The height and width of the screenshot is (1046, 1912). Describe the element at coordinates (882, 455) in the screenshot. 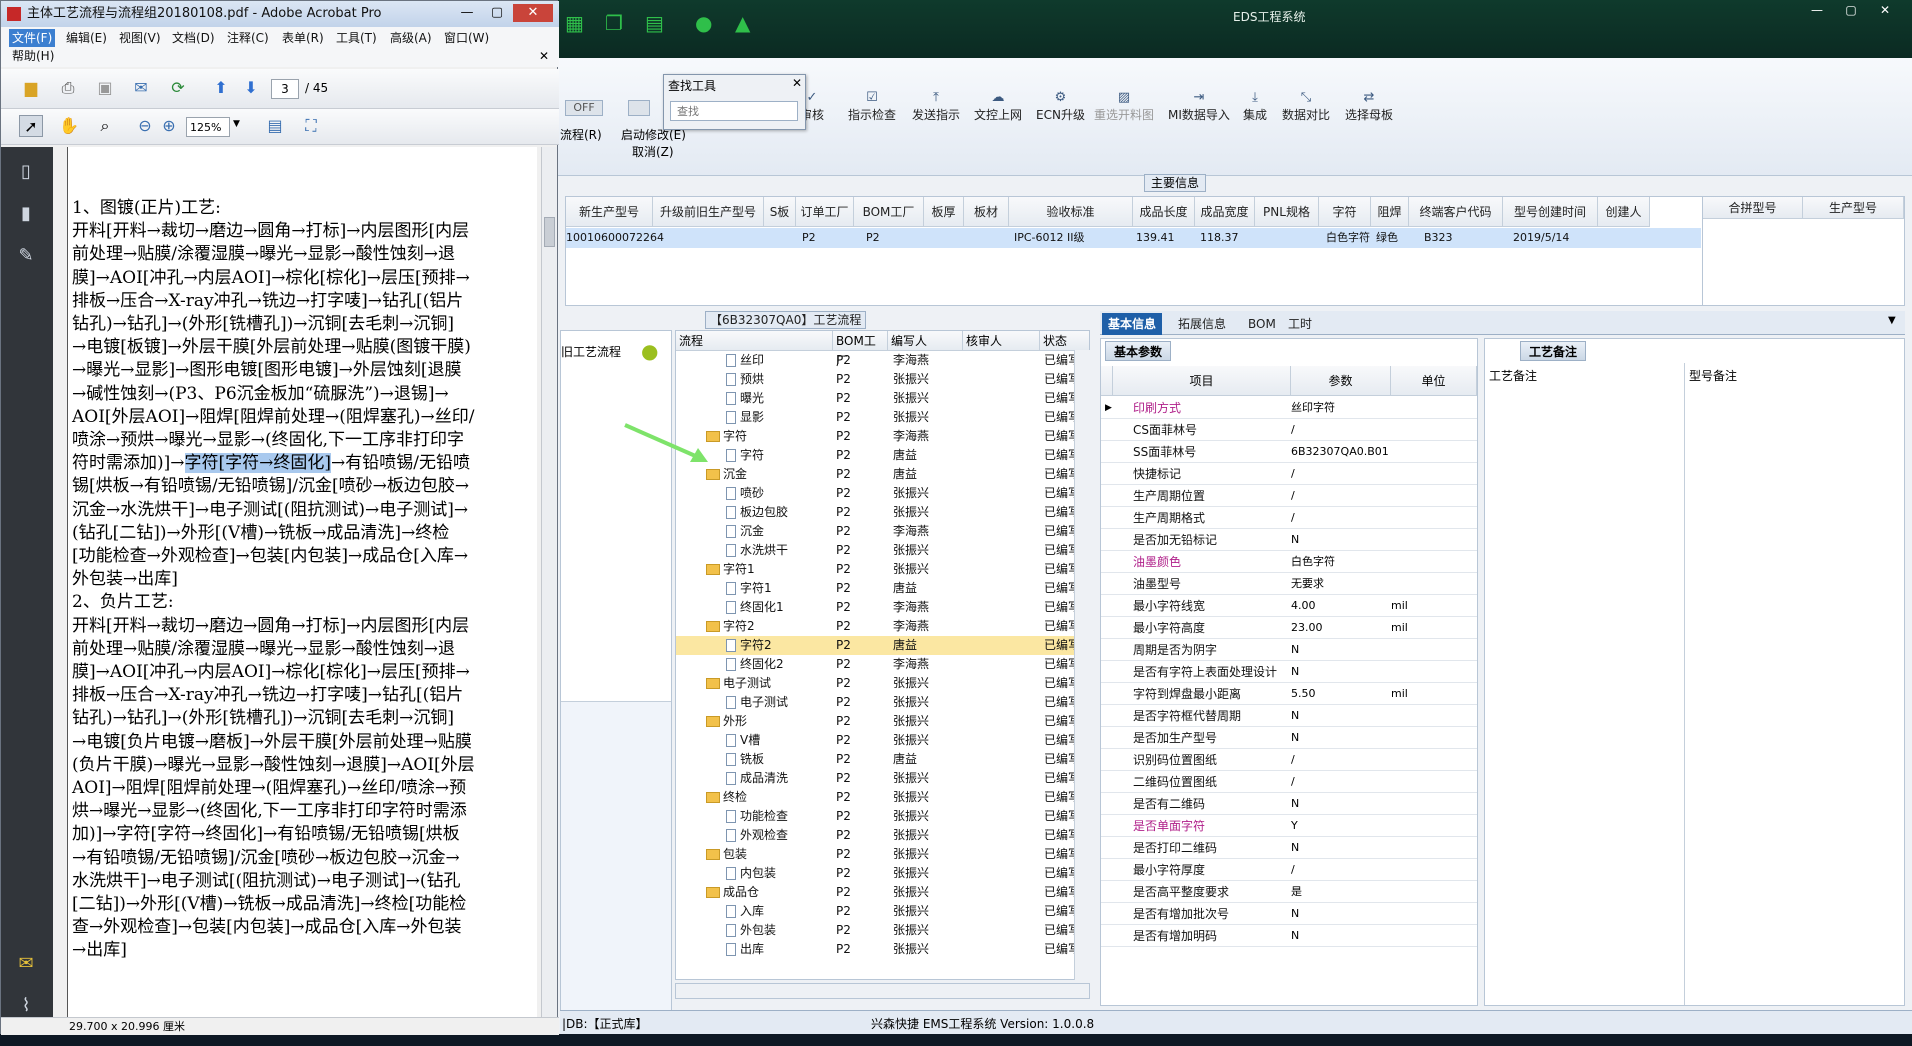

I see `tree-row: 字符 P2 唐益 已编写` at that location.